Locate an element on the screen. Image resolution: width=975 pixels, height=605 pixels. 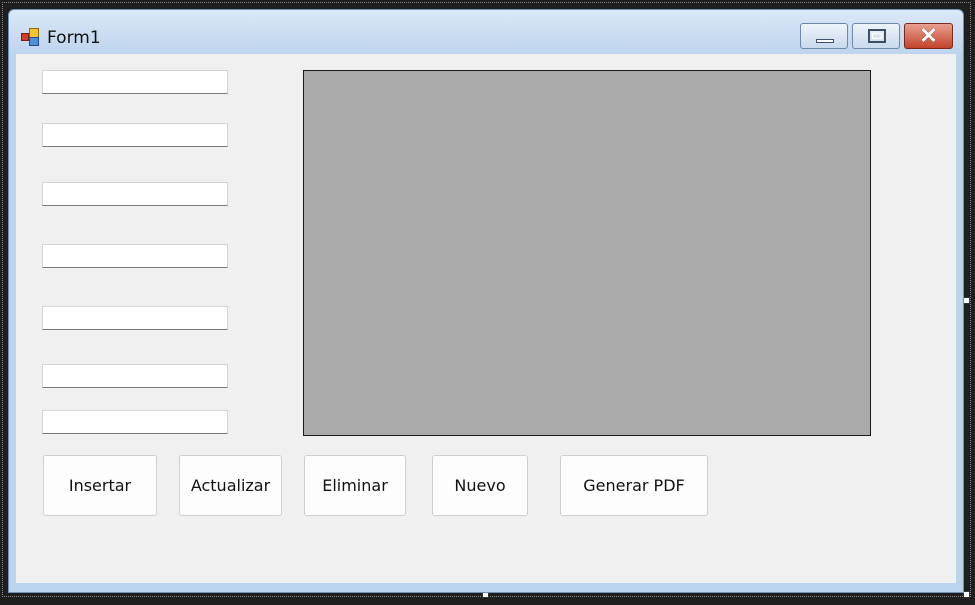
generate-pdf-button: Generar PDF is located at coordinates (634, 485).